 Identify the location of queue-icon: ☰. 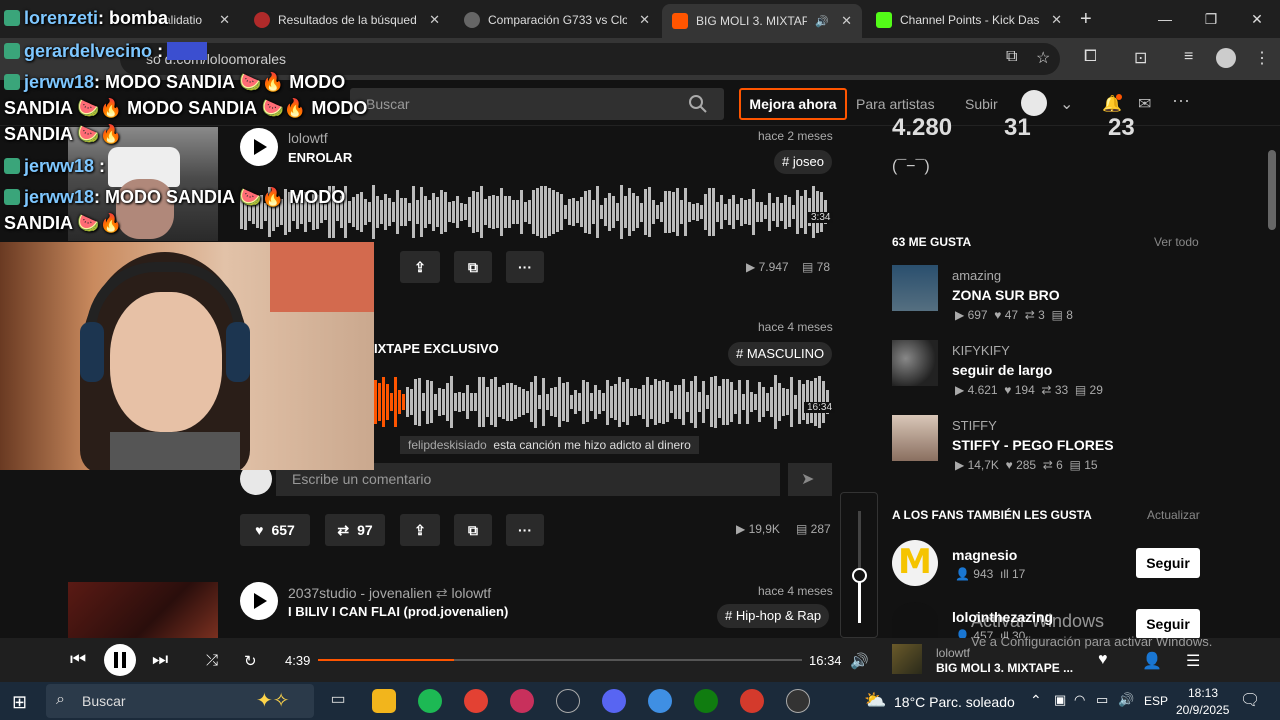
(1193, 661).